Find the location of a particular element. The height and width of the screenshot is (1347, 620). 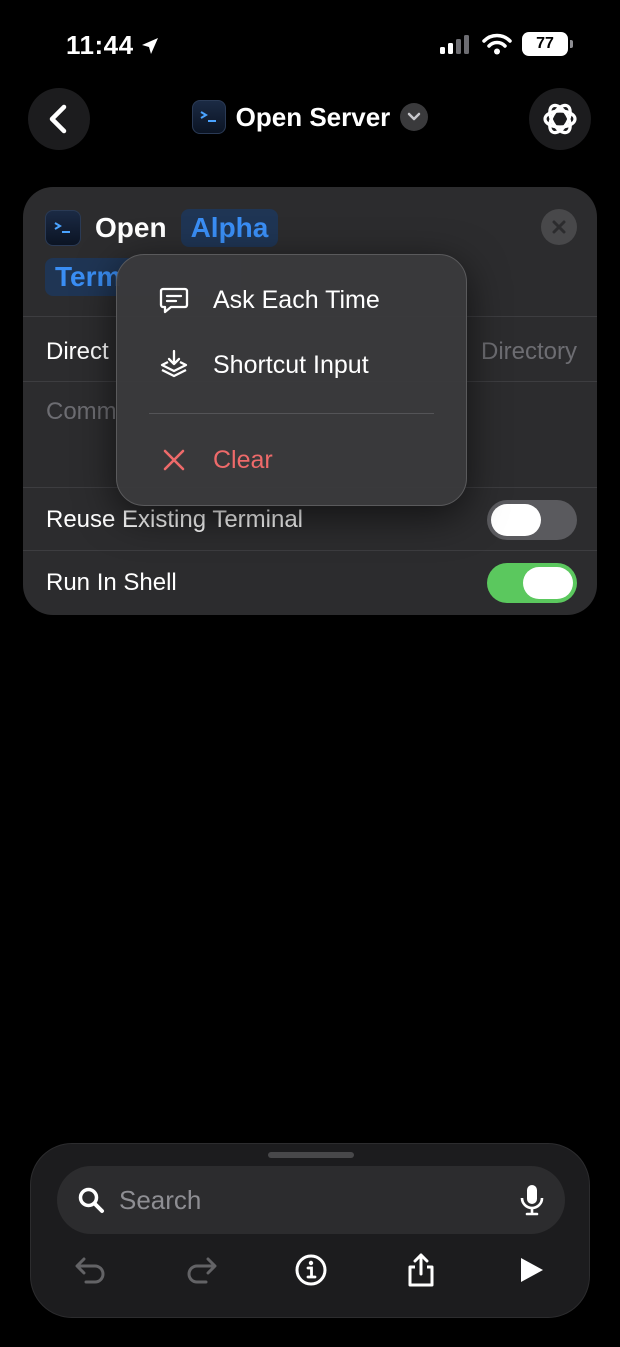

settings-button is located at coordinates (560, 119).